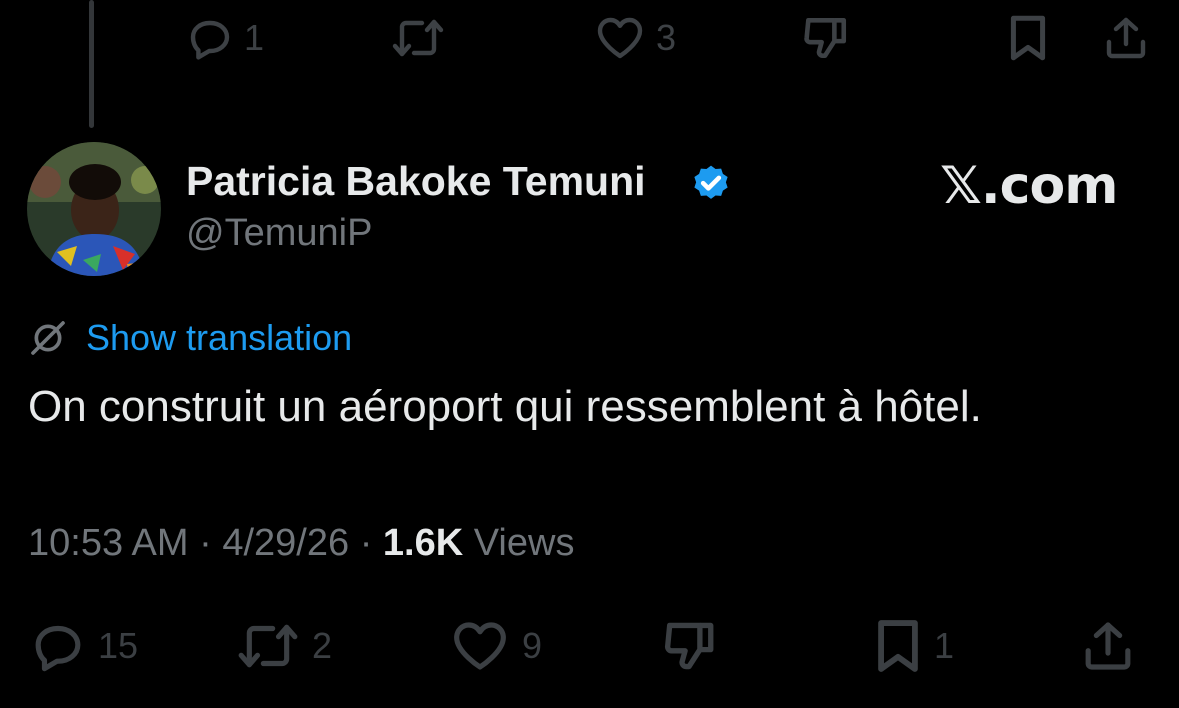 This screenshot has height=708, width=1179. What do you see at coordinates (524, 543) in the screenshot?
I see `views-label: Views` at bounding box center [524, 543].